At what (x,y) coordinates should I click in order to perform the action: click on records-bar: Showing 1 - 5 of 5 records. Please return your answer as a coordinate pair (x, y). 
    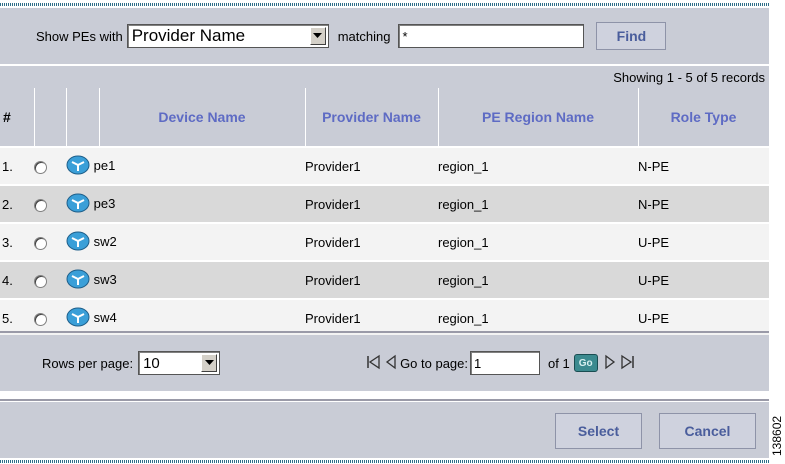
    Looking at the image, I should click on (384, 77).